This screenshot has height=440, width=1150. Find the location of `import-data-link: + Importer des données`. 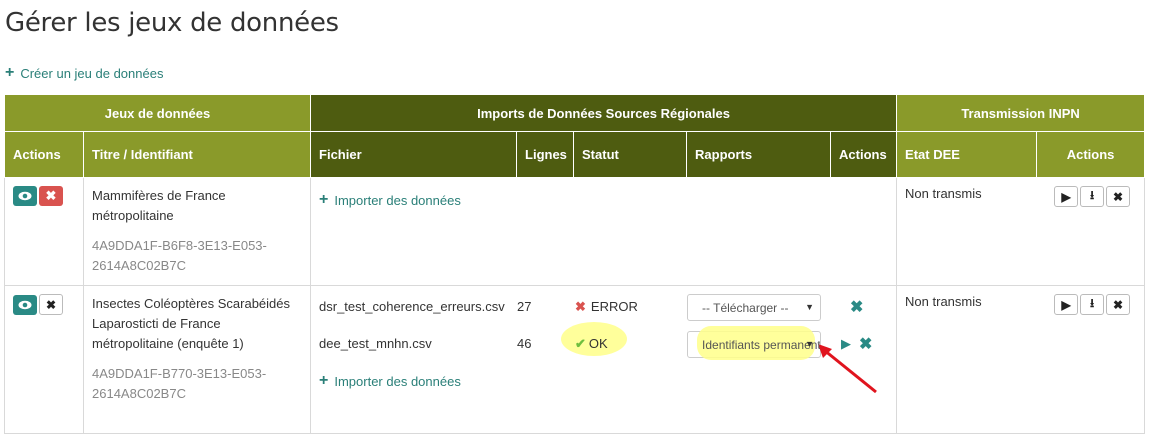

import-data-link: + Importer des données is located at coordinates (603, 200).